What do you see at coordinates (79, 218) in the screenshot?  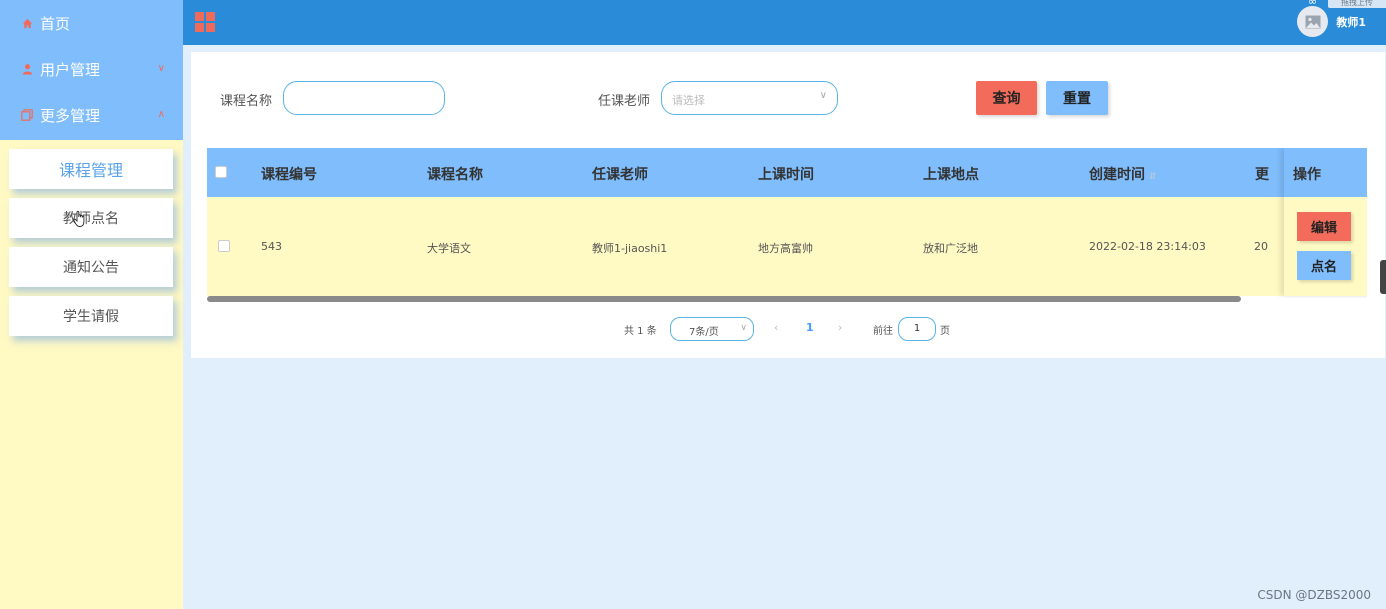 I see `hand-cursor-icon` at bounding box center [79, 218].